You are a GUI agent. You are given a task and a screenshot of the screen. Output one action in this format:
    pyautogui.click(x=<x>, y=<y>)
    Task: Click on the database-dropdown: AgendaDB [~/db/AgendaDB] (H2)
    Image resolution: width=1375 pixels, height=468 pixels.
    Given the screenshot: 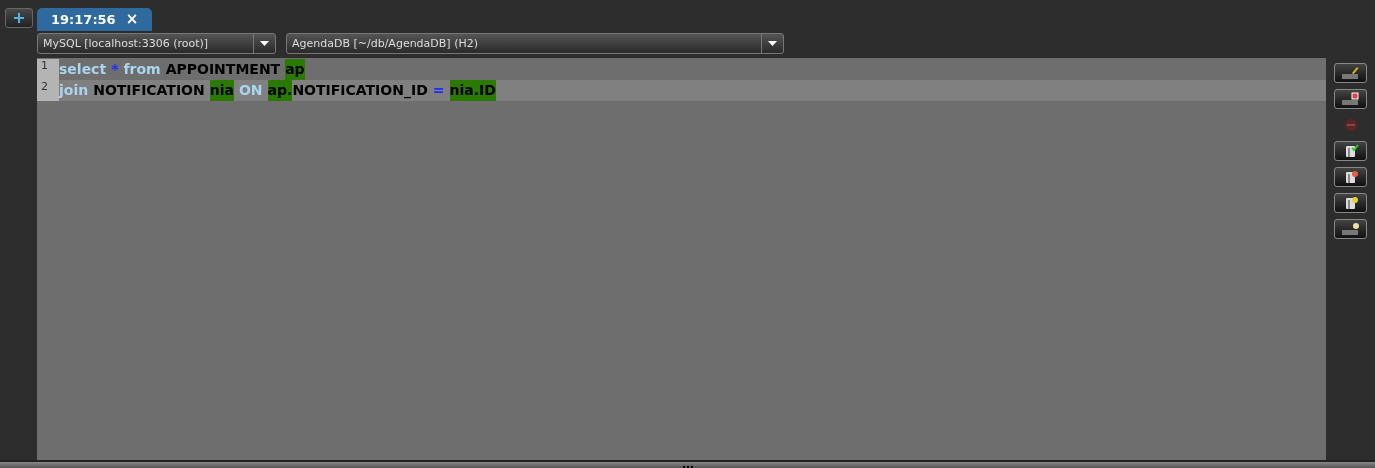 What is the action you would take?
    pyautogui.click(x=535, y=43)
    